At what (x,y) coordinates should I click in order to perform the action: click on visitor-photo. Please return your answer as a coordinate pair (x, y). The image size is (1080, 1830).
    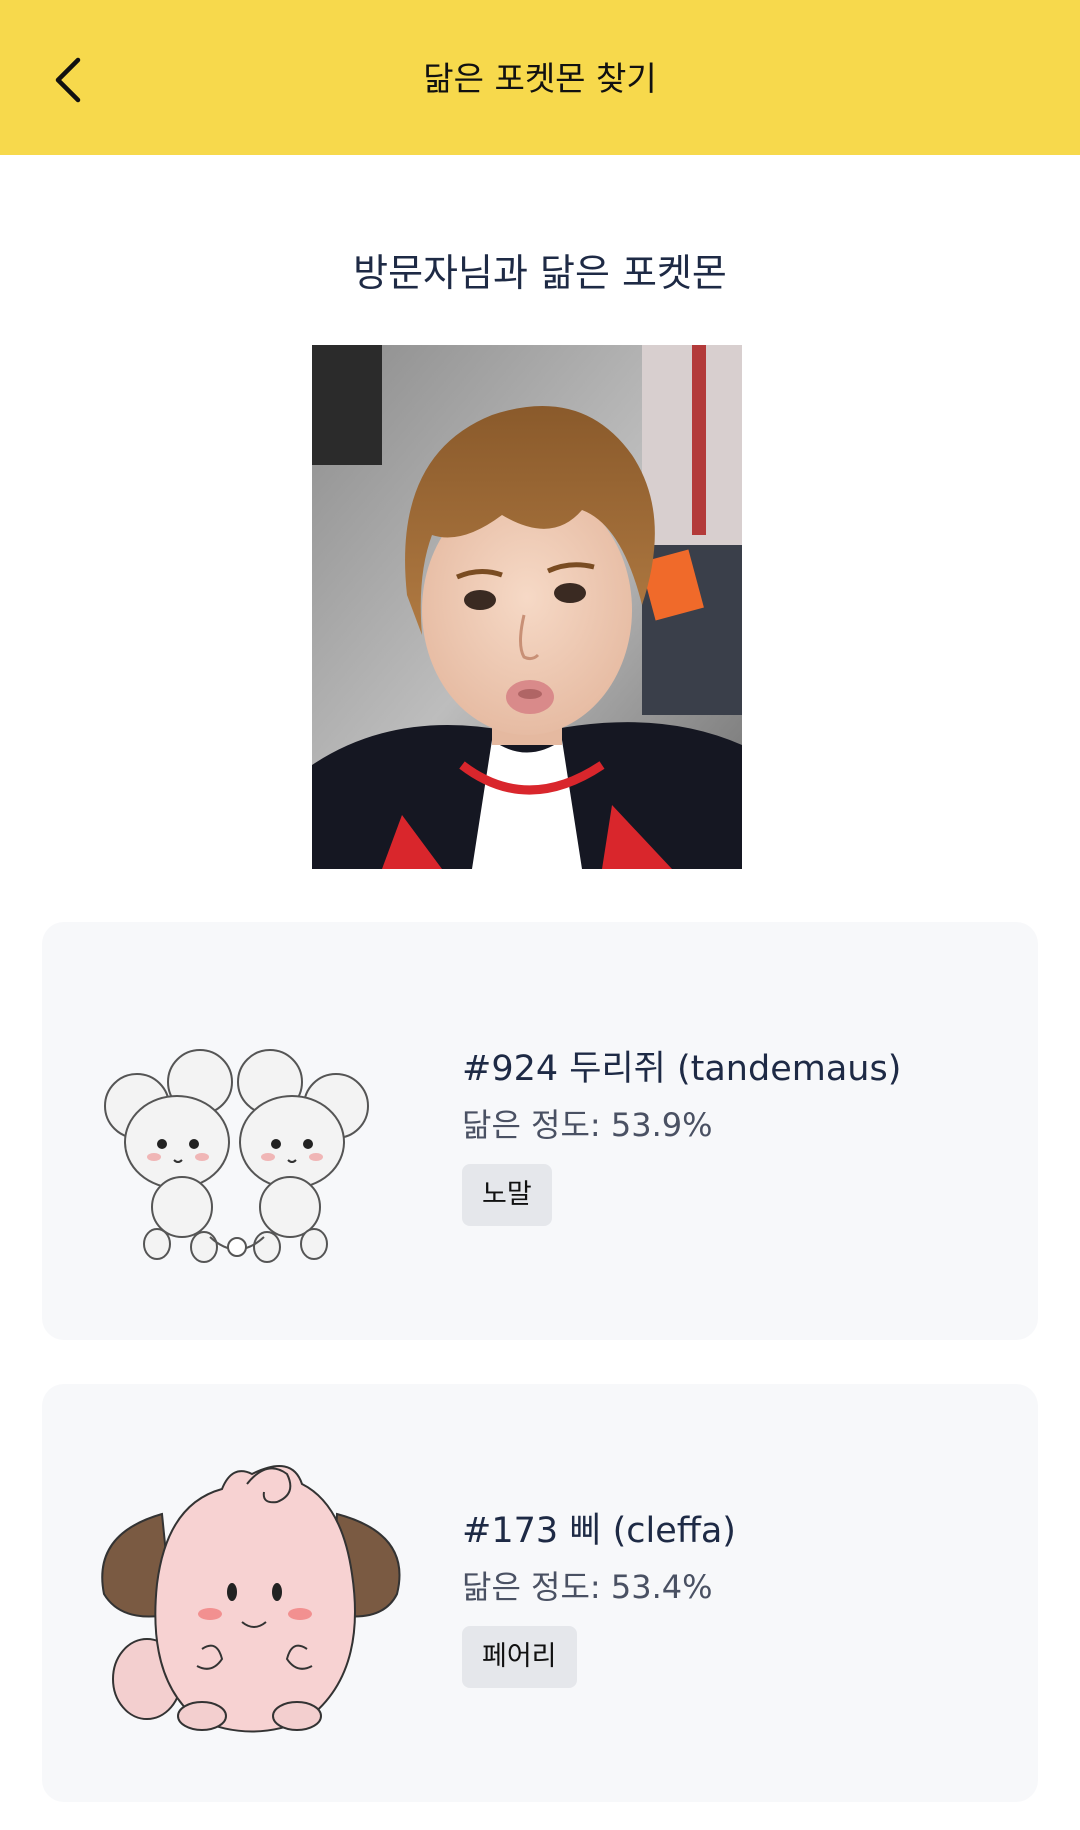
    Looking at the image, I should click on (527, 607).